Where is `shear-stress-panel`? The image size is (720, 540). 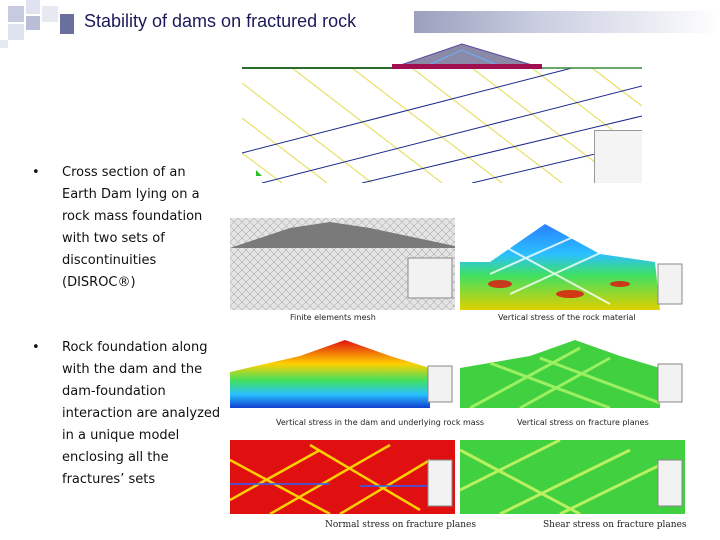 shear-stress-panel is located at coordinates (572, 477).